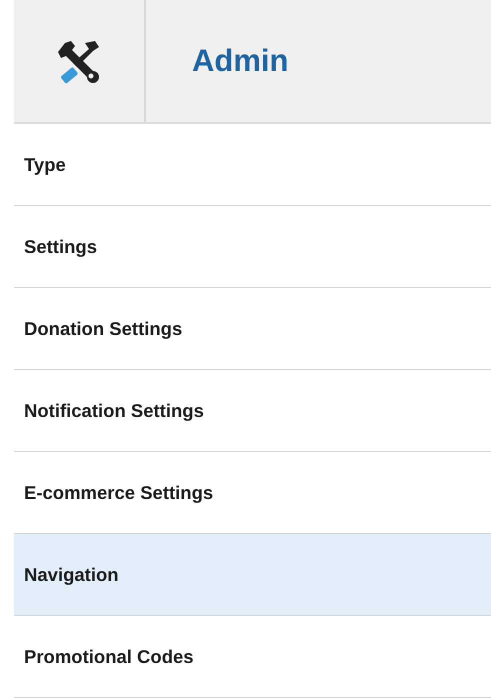 This screenshot has width=491, height=698. I want to click on menu-item: Navigation, so click(252, 575).